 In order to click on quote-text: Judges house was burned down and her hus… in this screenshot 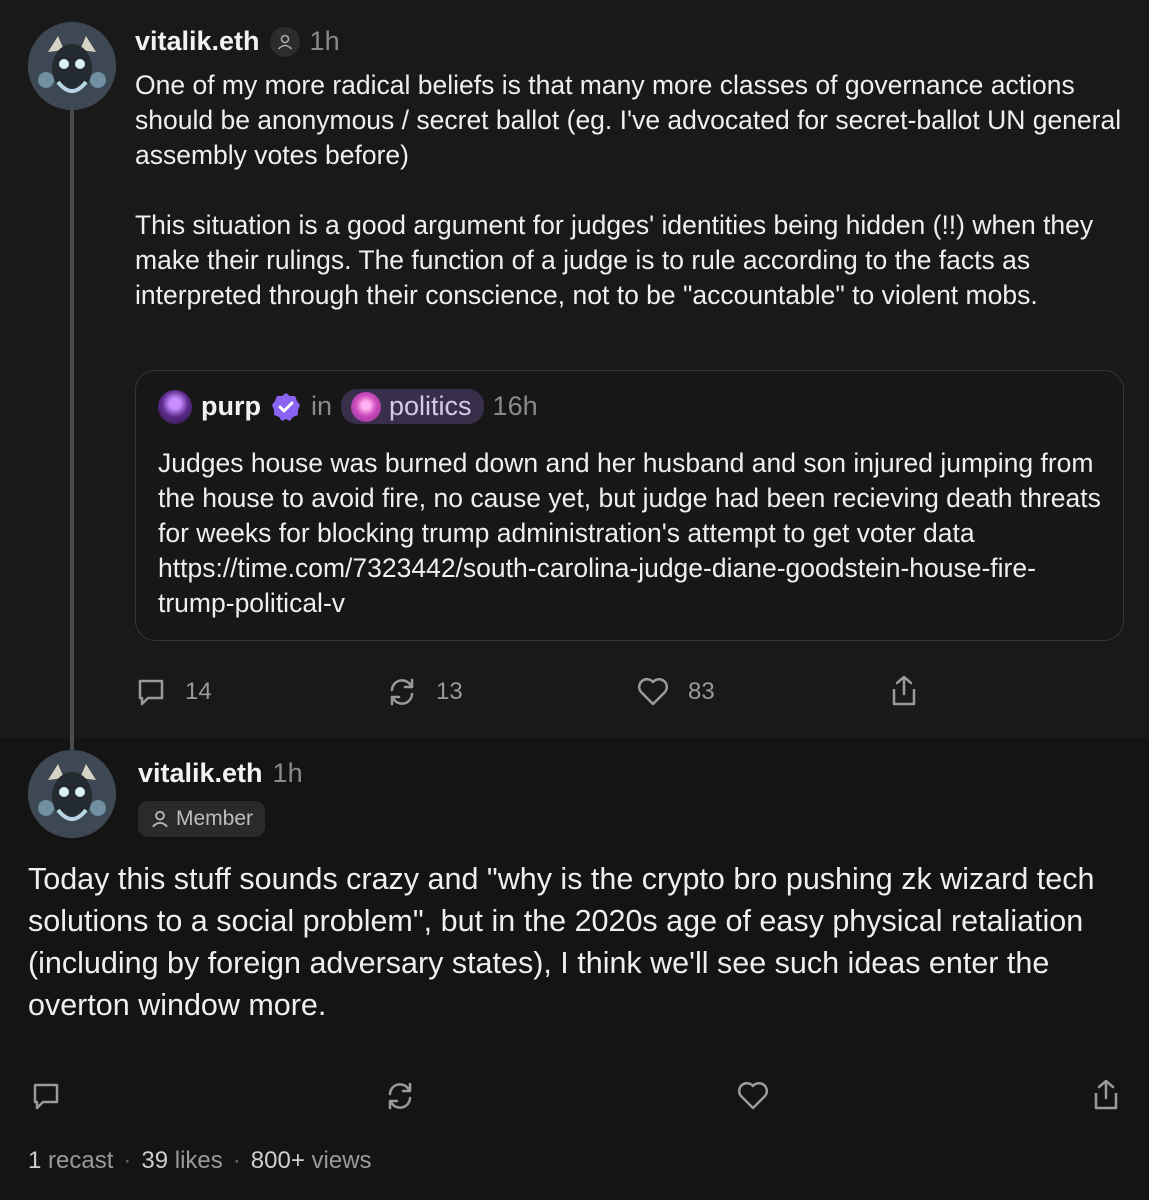, I will do `click(629, 533)`.